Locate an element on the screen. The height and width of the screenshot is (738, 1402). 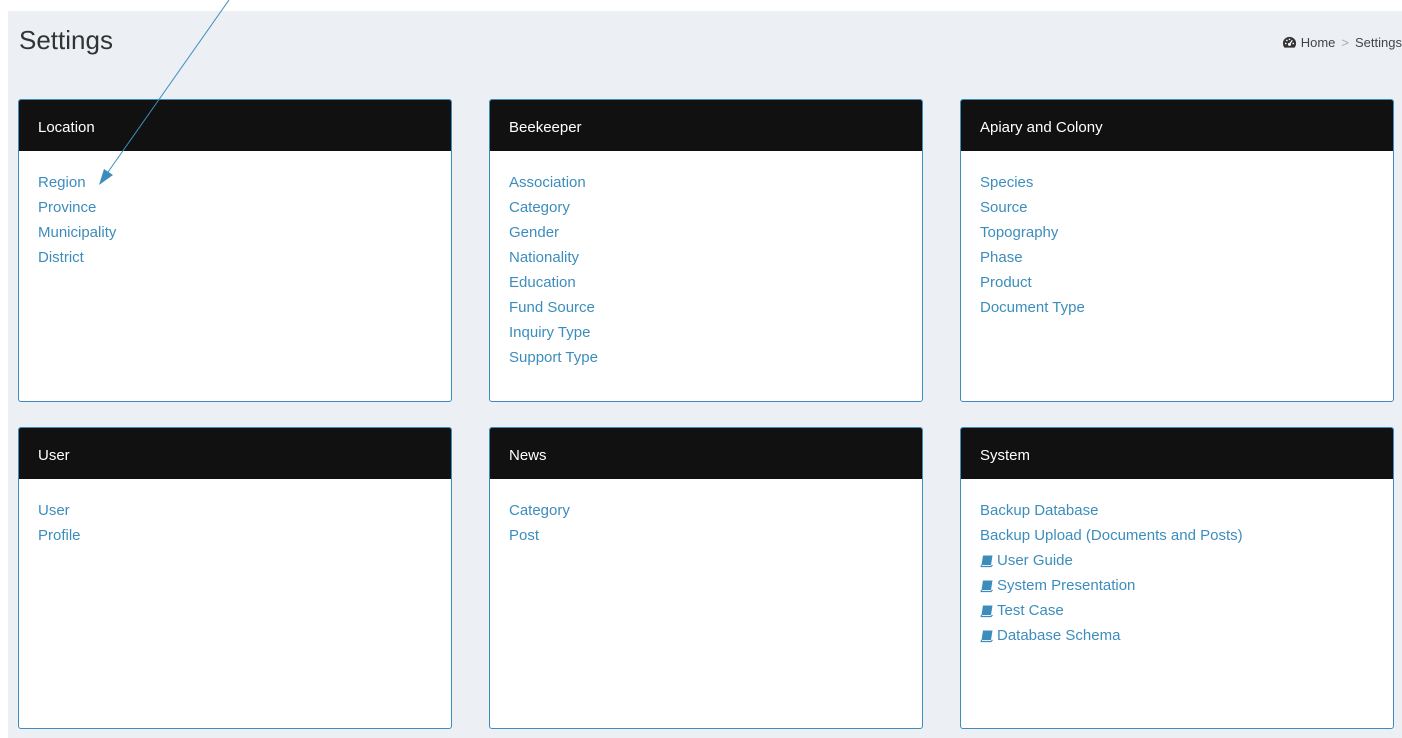
fund-source-link: Fund Source is located at coordinates (552, 308).